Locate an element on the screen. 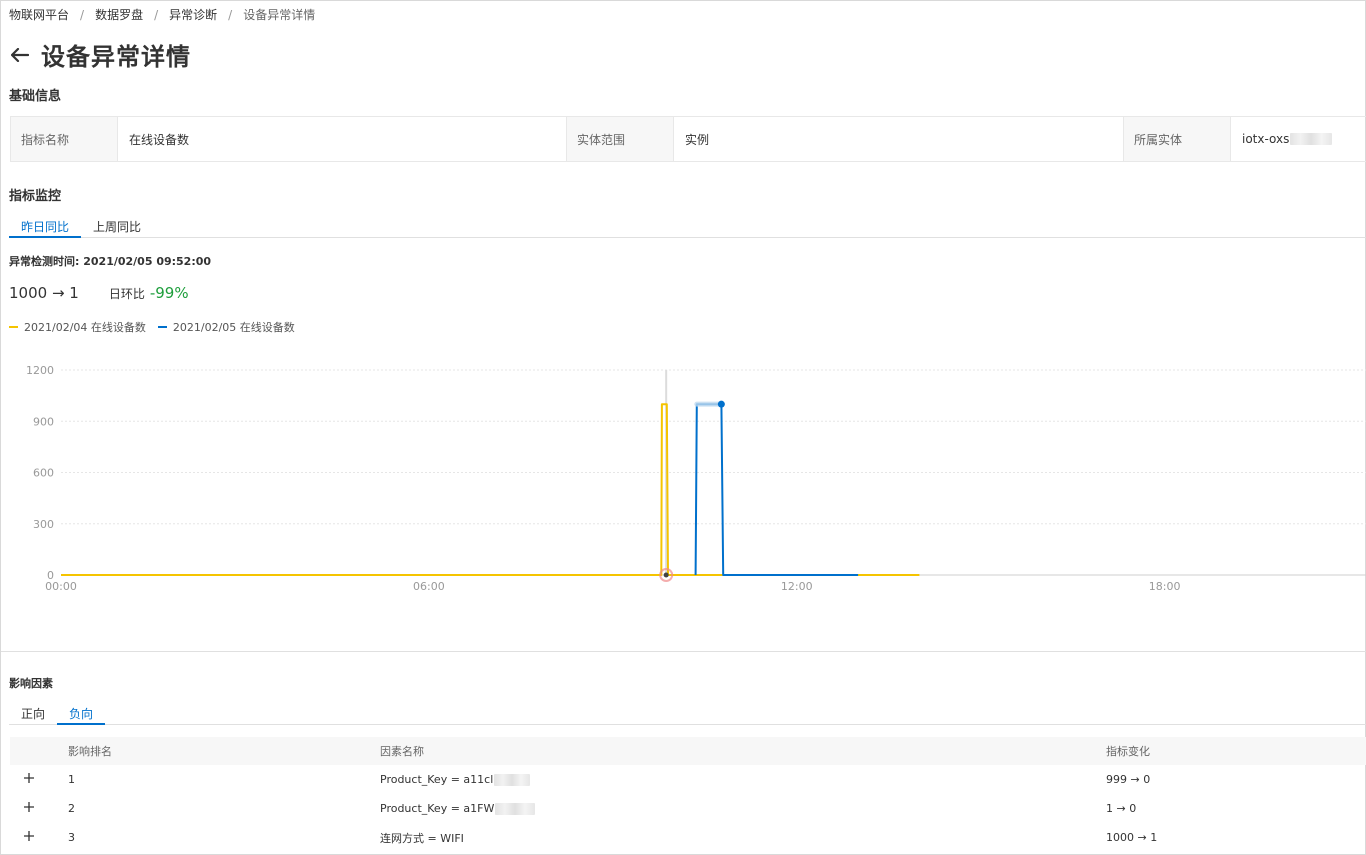 This screenshot has width=1366, height=855. legend-label-today: 2021/02/05 在线设备数 is located at coordinates (233, 327).